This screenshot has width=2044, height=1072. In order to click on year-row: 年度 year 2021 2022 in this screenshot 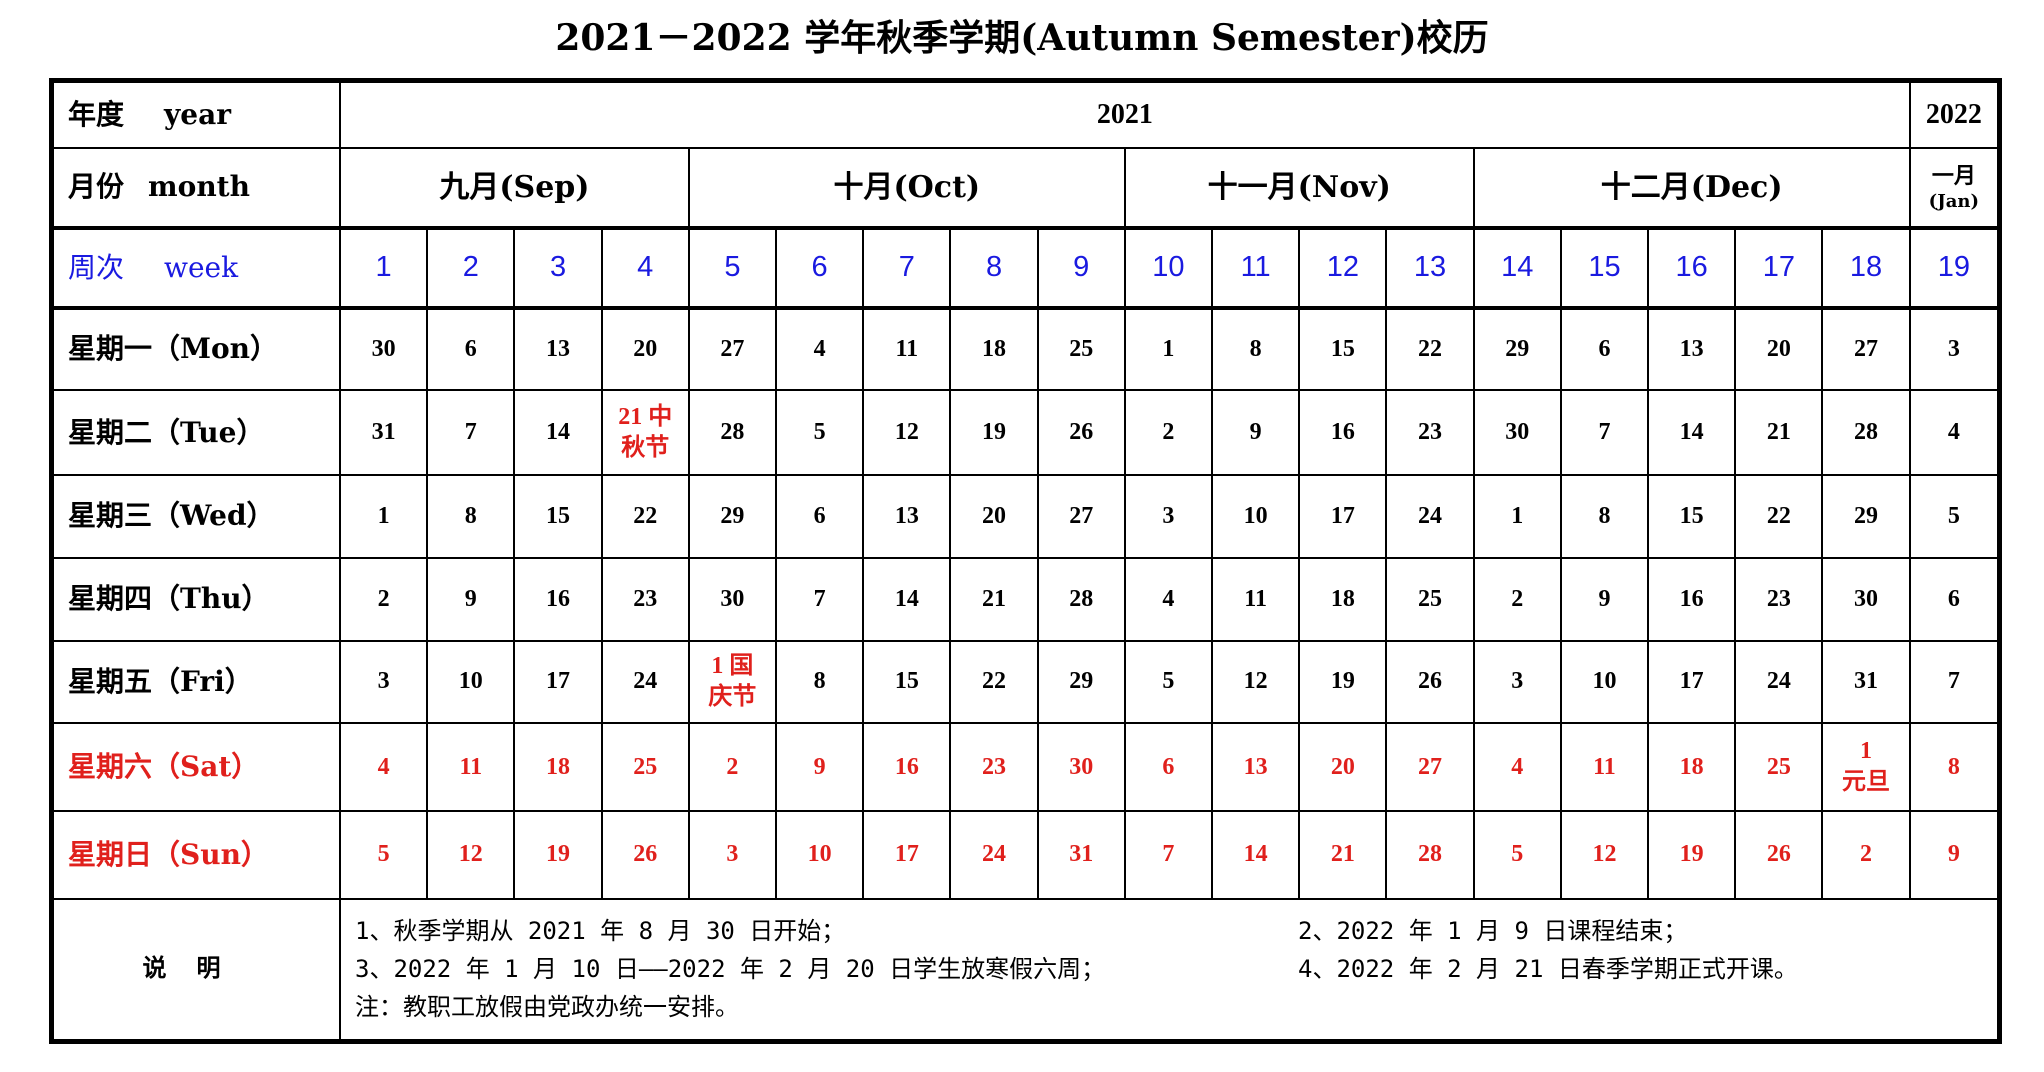, I will do `click(1025, 116)`.